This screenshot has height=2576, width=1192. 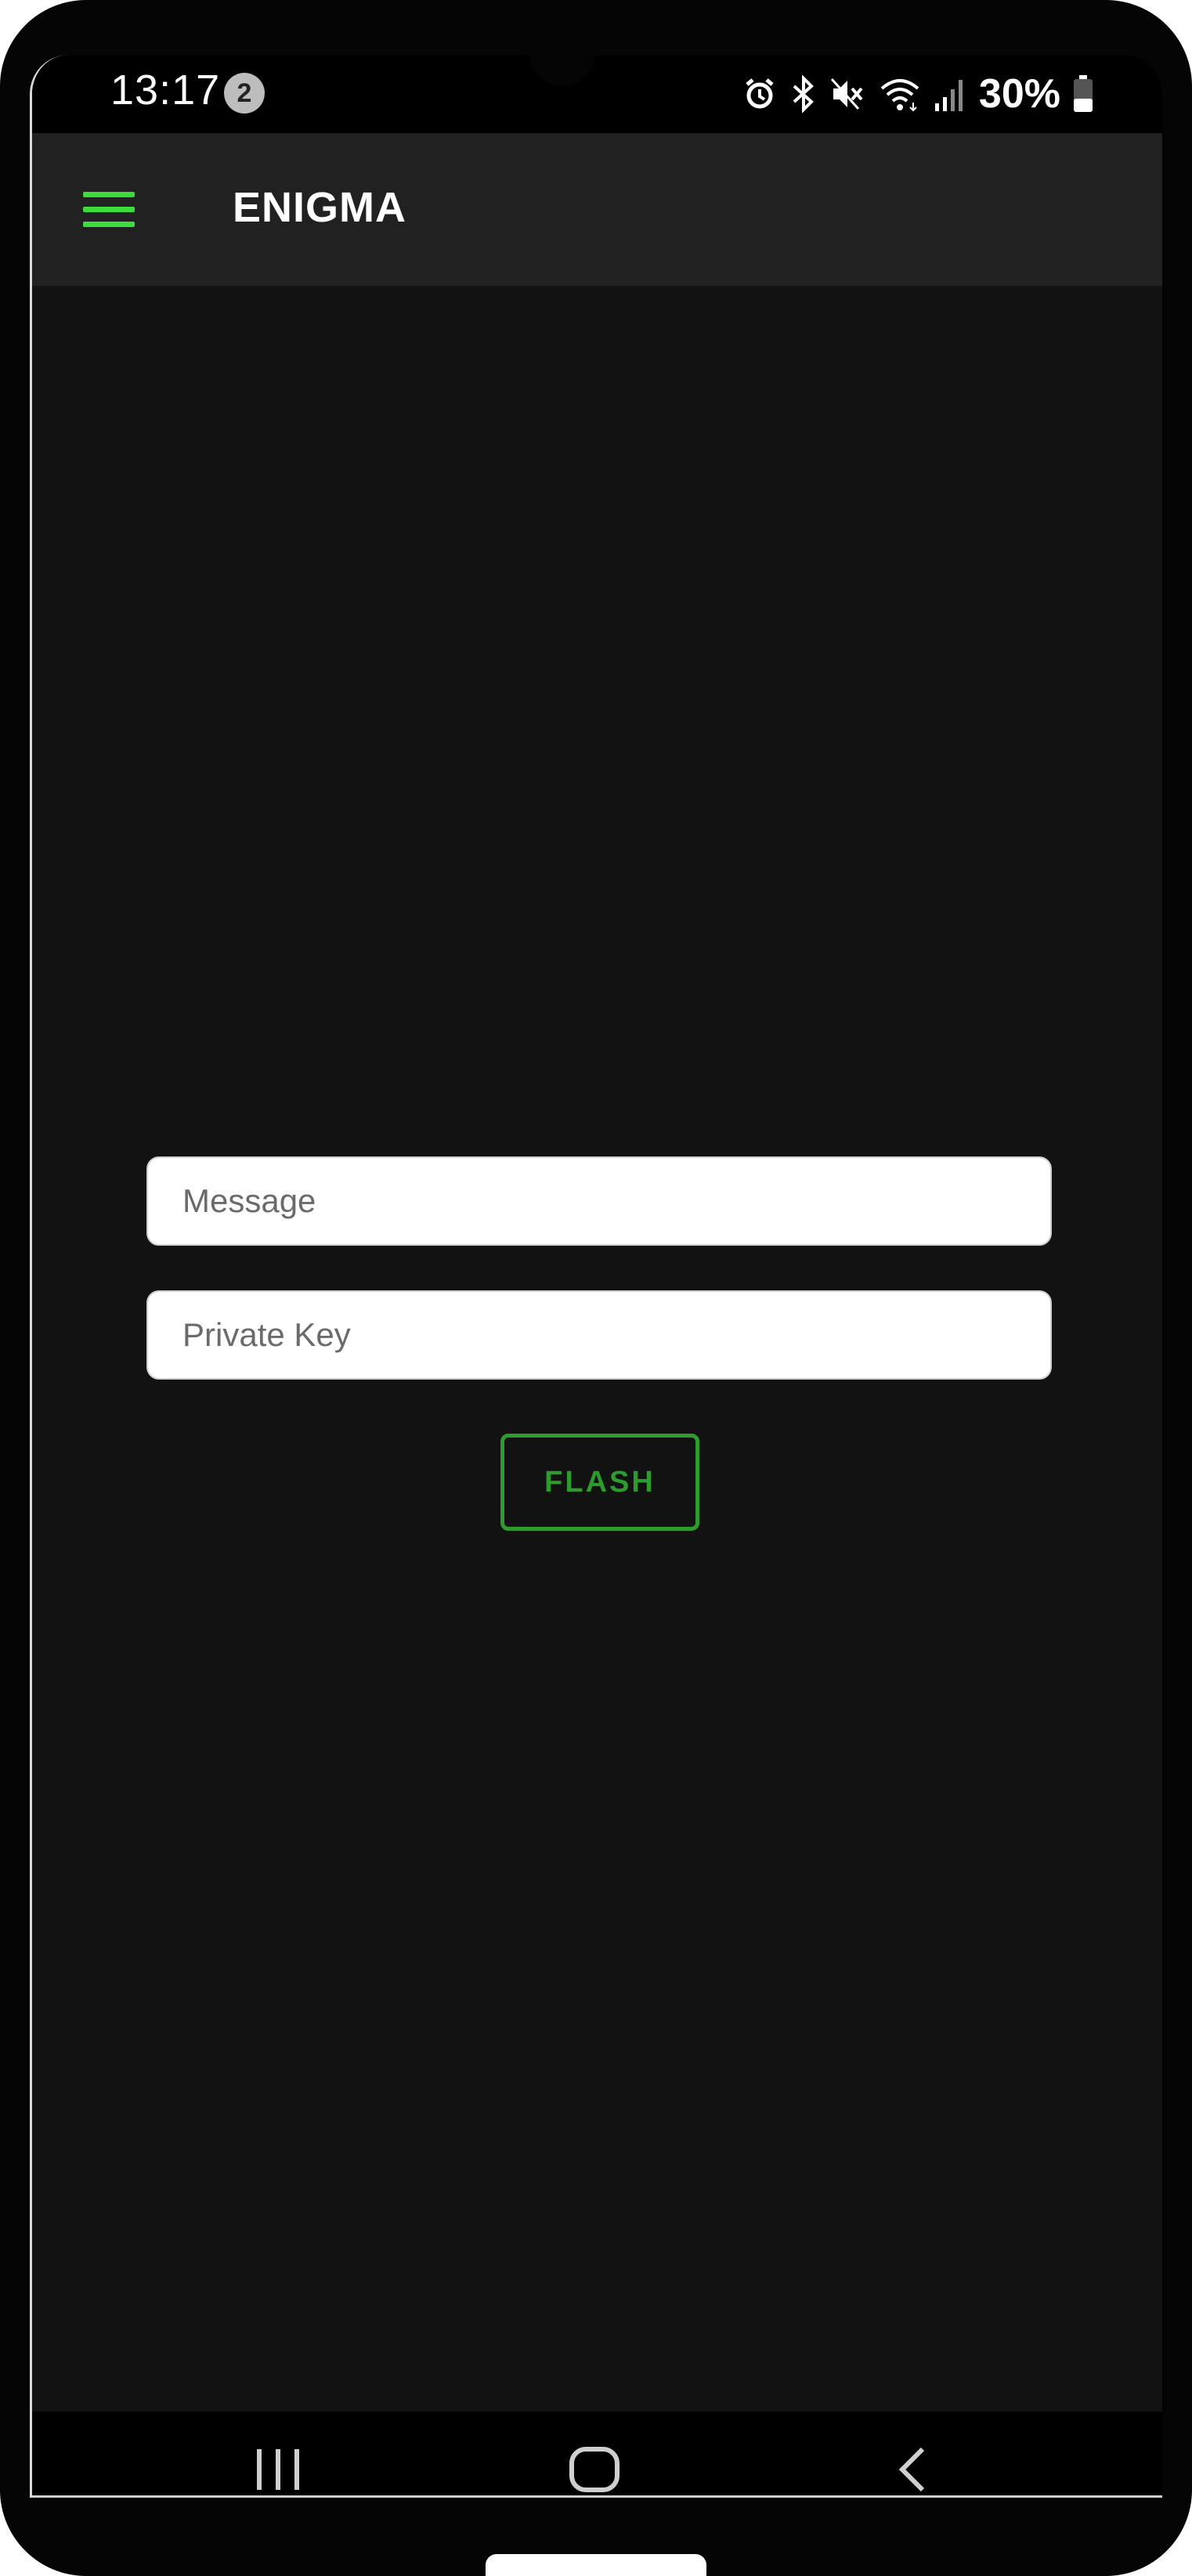 I want to click on menu-button, so click(x=109, y=210).